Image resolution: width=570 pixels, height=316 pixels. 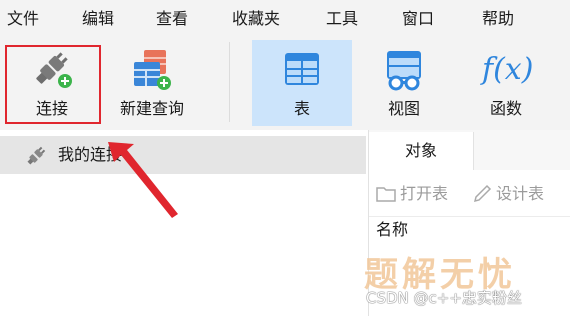 I want to click on pencil-icon, so click(x=482, y=193).